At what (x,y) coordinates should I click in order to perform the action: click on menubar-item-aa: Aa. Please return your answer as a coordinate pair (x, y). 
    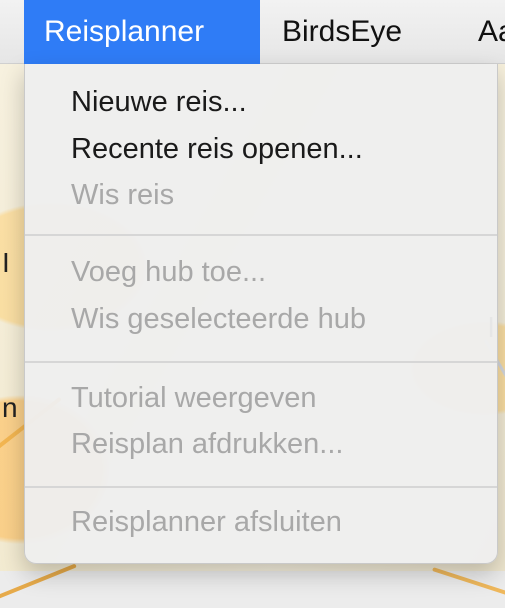
    Looking at the image, I should click on (481, 32).